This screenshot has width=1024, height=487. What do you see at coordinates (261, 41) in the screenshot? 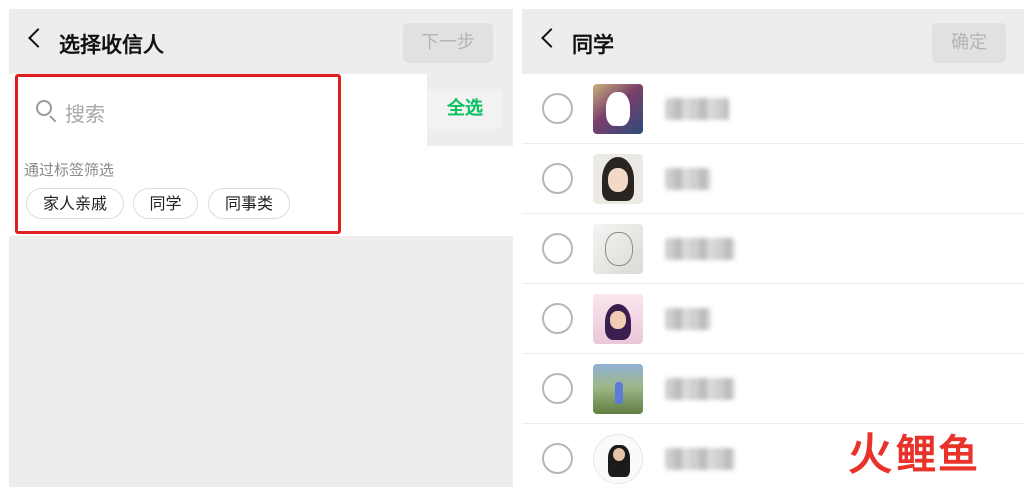
I see `navigation-bar: 选择收信人 下一步` at bounding box center [261, 41].